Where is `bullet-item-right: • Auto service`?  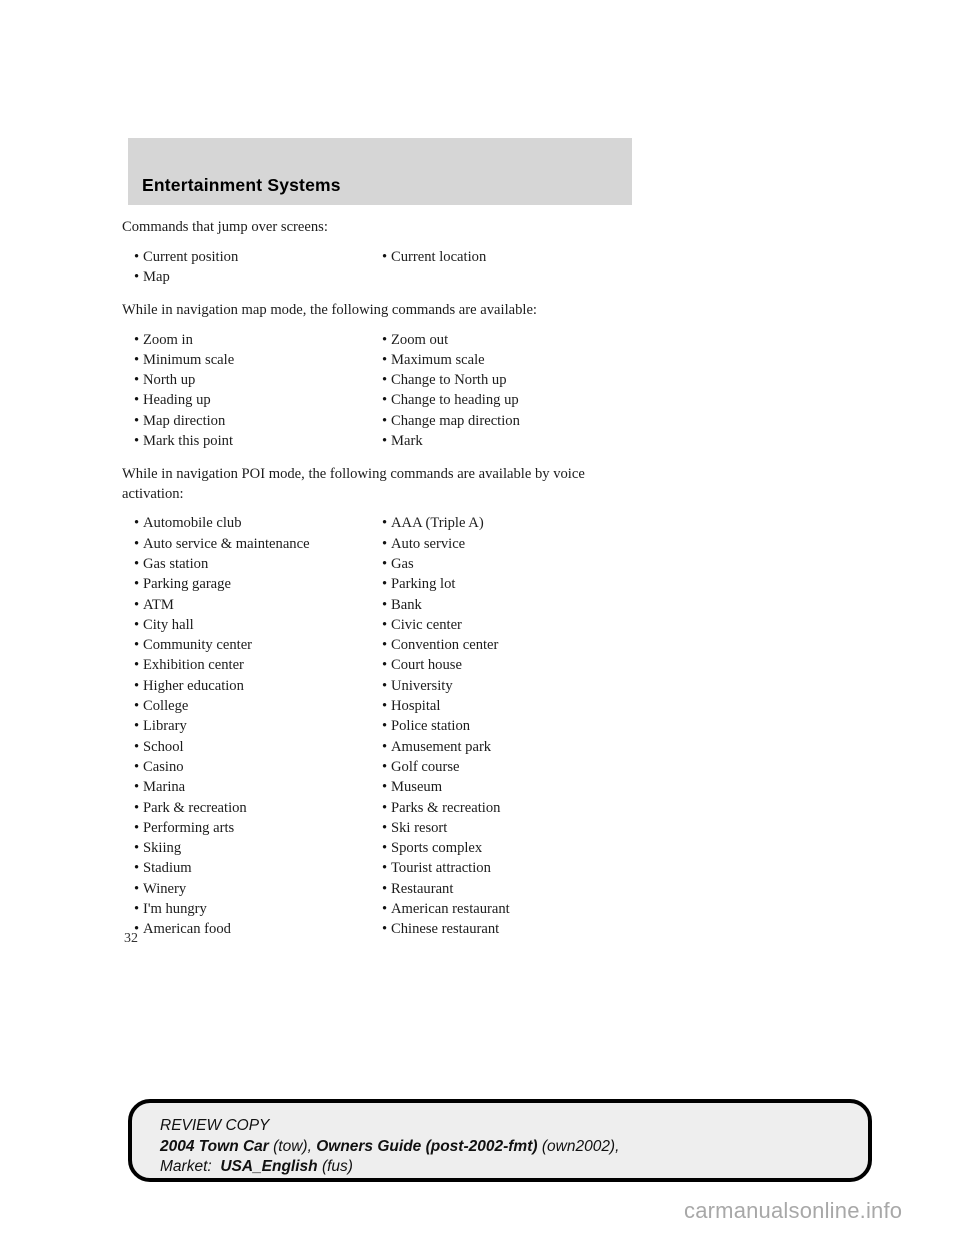
bullet-item-right: • Auto service is located at coordinates (423, 544).